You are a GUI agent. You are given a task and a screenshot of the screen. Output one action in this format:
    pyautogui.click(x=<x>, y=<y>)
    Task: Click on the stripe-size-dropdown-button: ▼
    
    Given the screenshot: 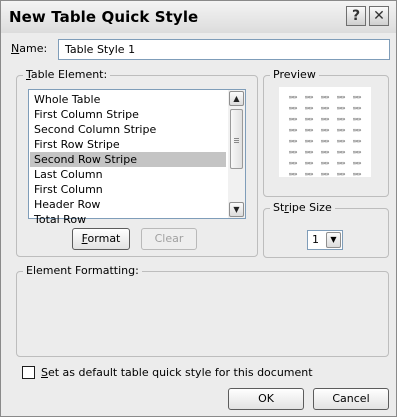 What is the action you would take?
    pyautogui.click(x=333, y=240)
    